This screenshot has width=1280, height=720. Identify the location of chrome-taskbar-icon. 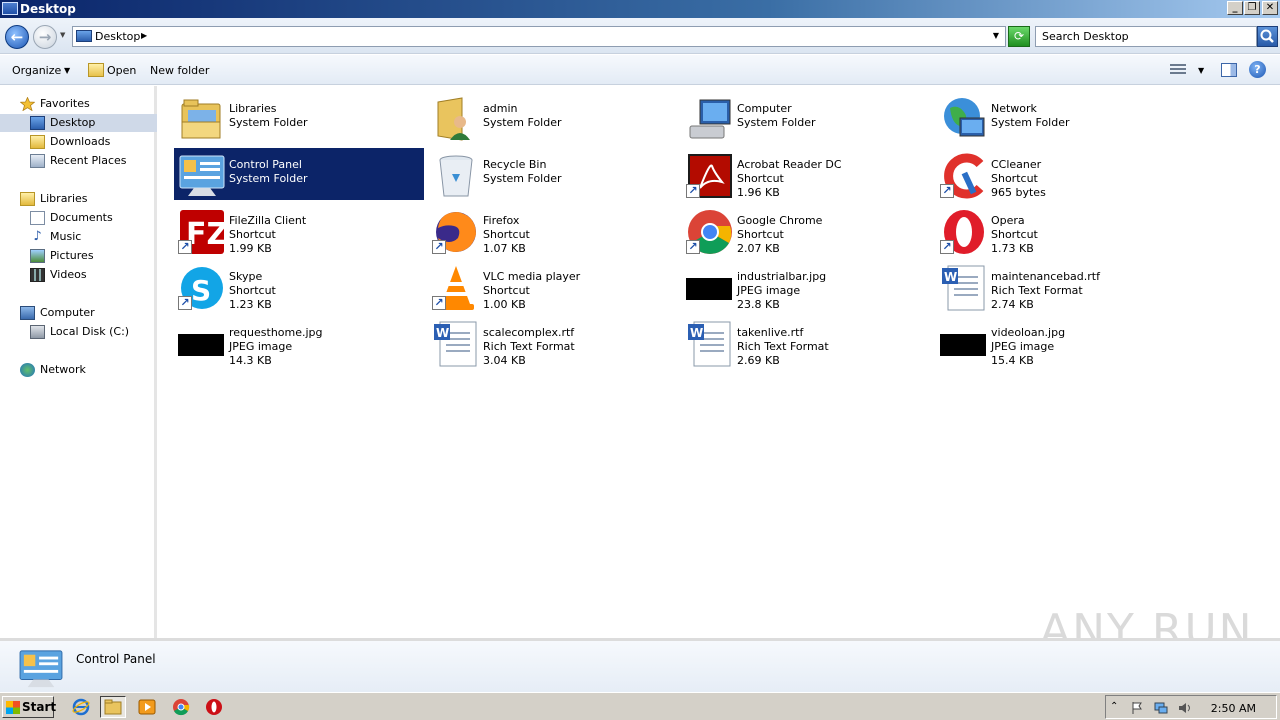
(181, 707).